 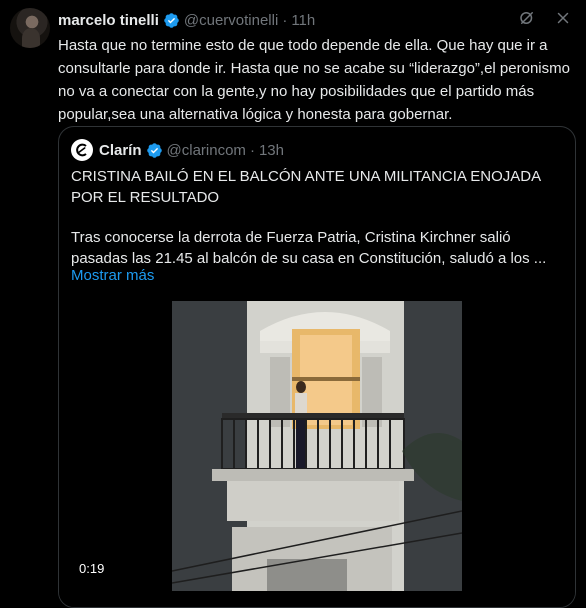 What do you see at coordinates (108, 20) in the screenshot?
I see `author-name: marcelo tinelli` at bounding box center [108, 20].